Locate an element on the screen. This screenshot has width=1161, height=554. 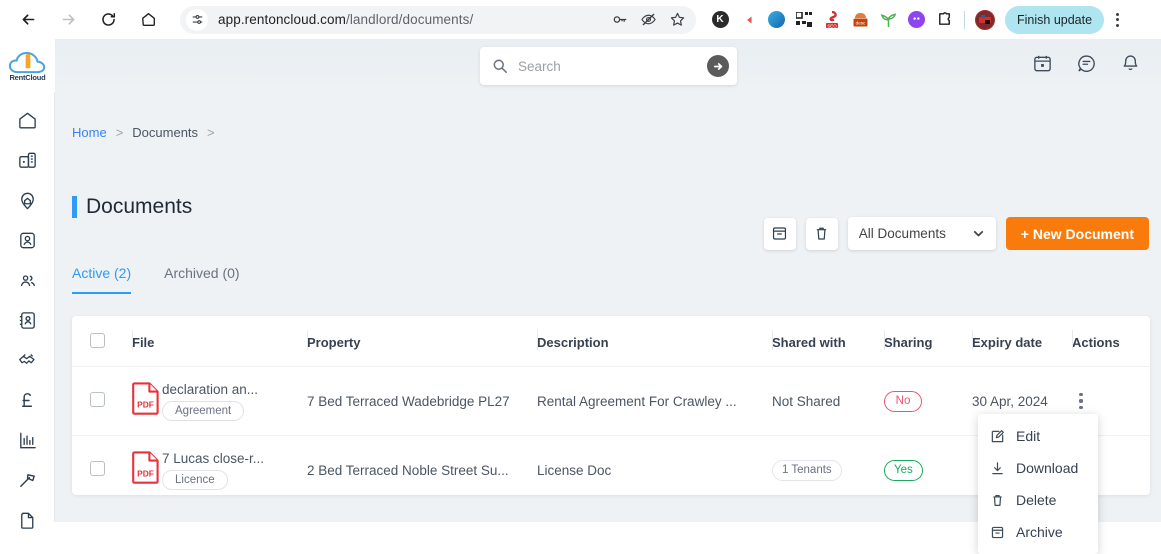
menu-item-download: Download is located at coordinates (1038, 468).